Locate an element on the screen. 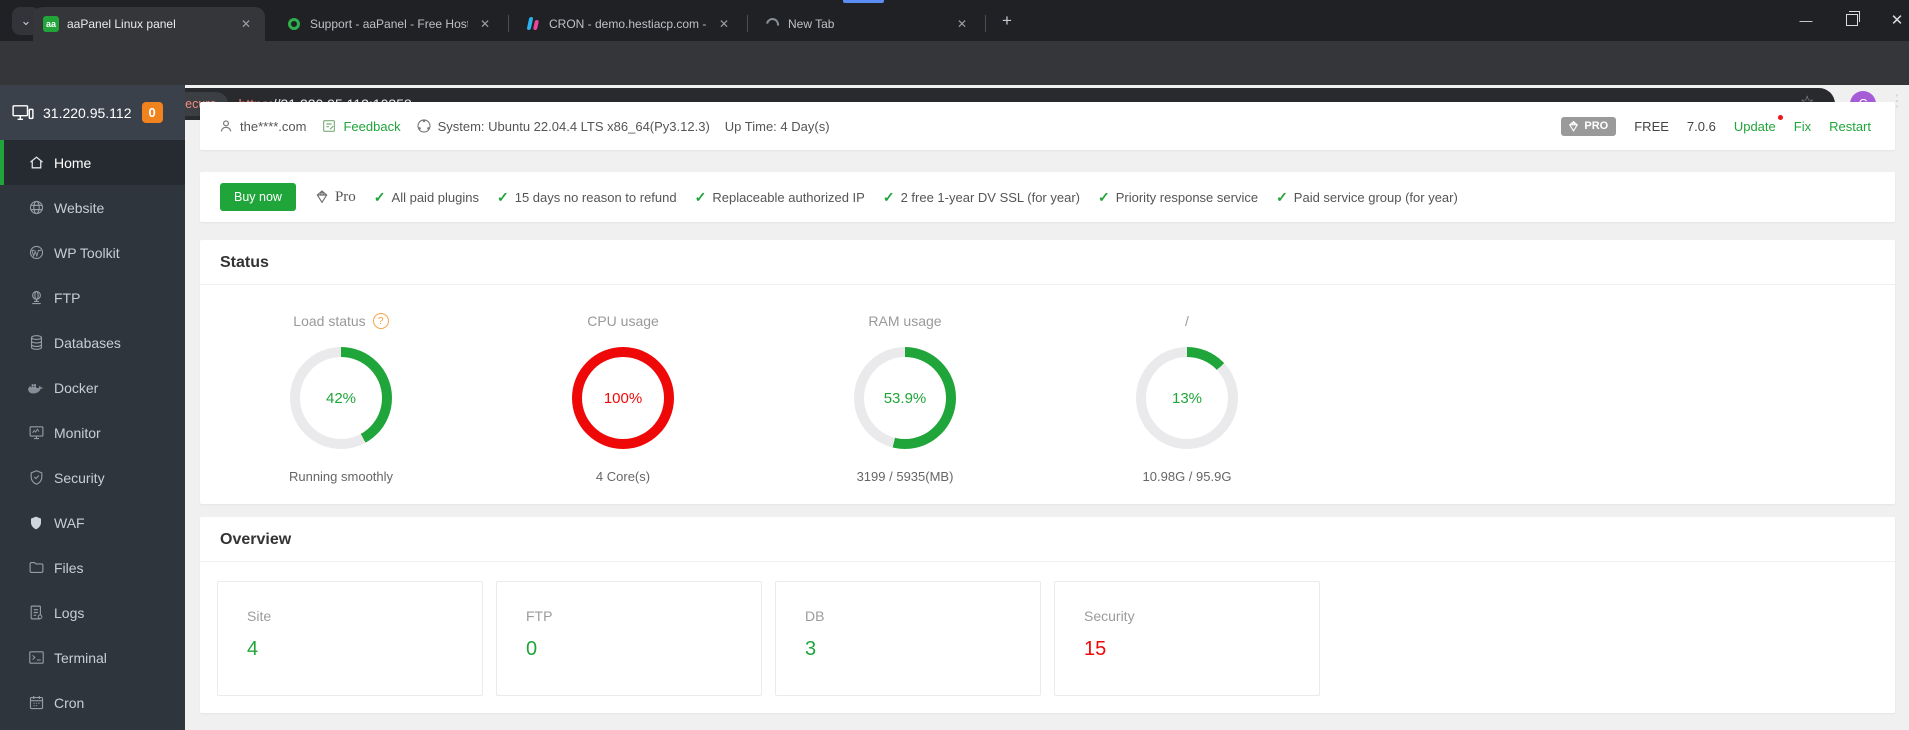  gauge-ring: 100% is located at coordinates (623, 398).